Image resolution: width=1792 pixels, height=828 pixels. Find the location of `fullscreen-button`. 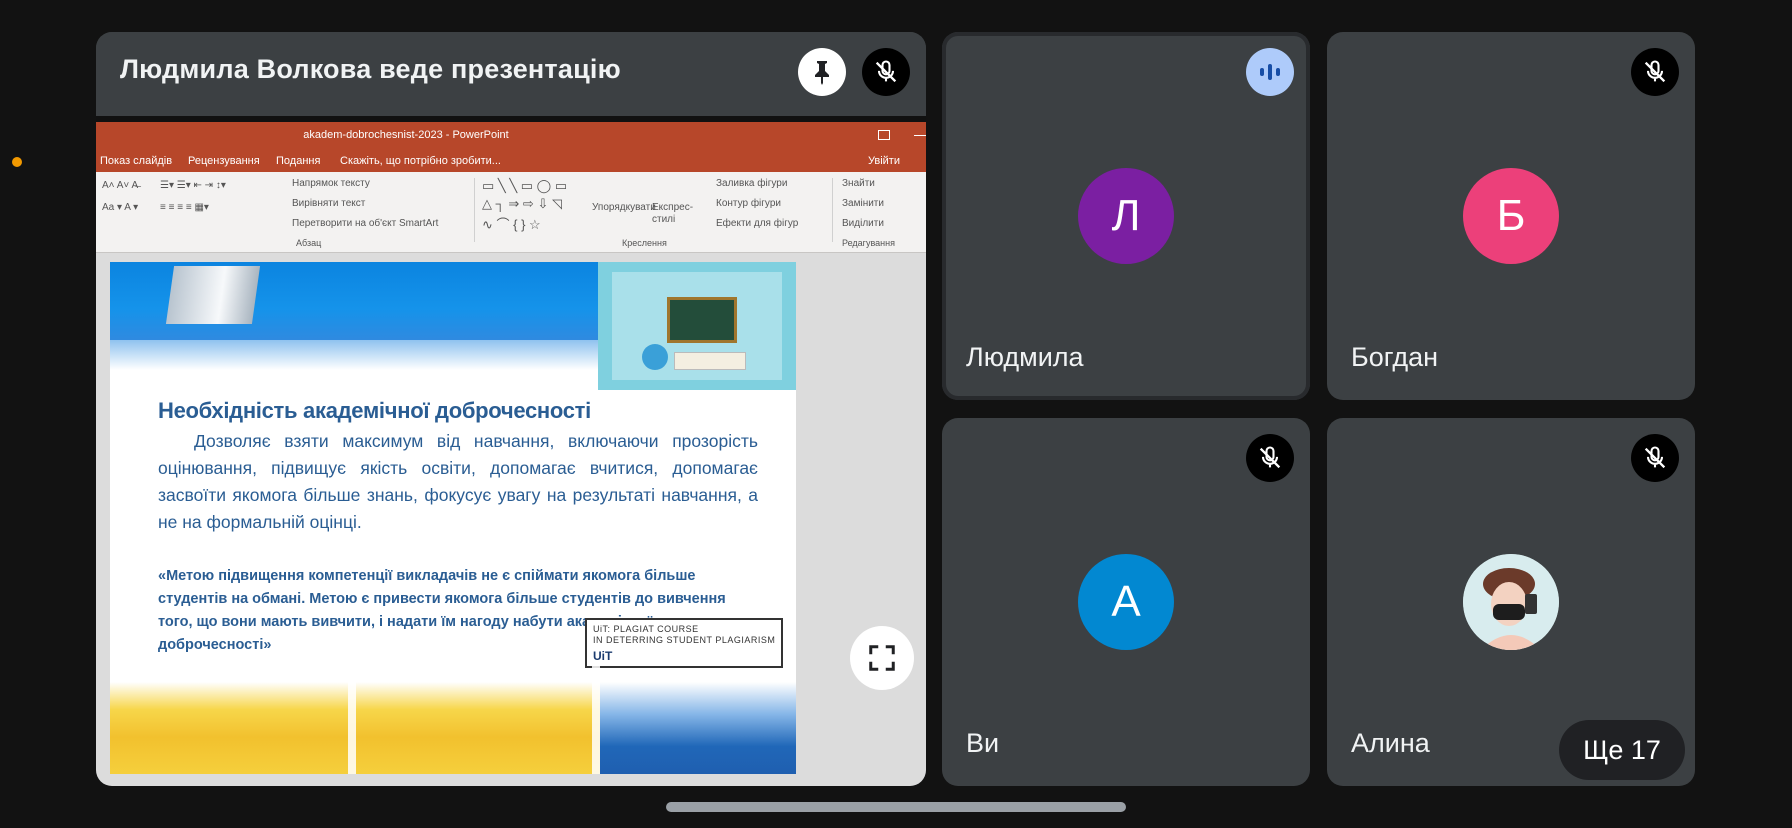

fullscreen-button is located at coordinates (882, 658).